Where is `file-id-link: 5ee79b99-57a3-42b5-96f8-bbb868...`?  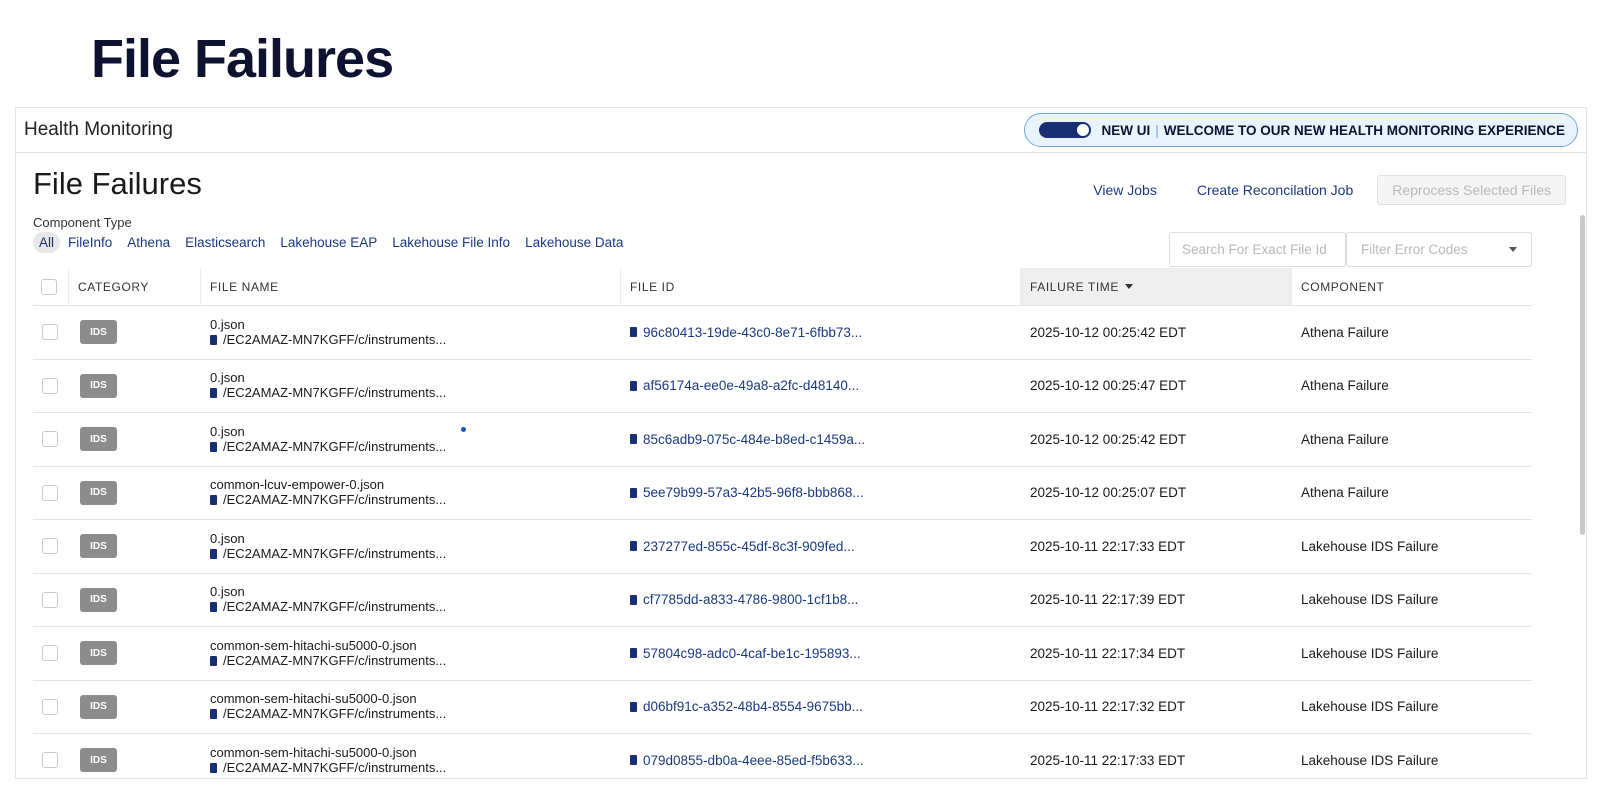
file-id-link: 5ee79b99-57a3-42b5-96f8-bbb868... is located at coordinates (747, 492).